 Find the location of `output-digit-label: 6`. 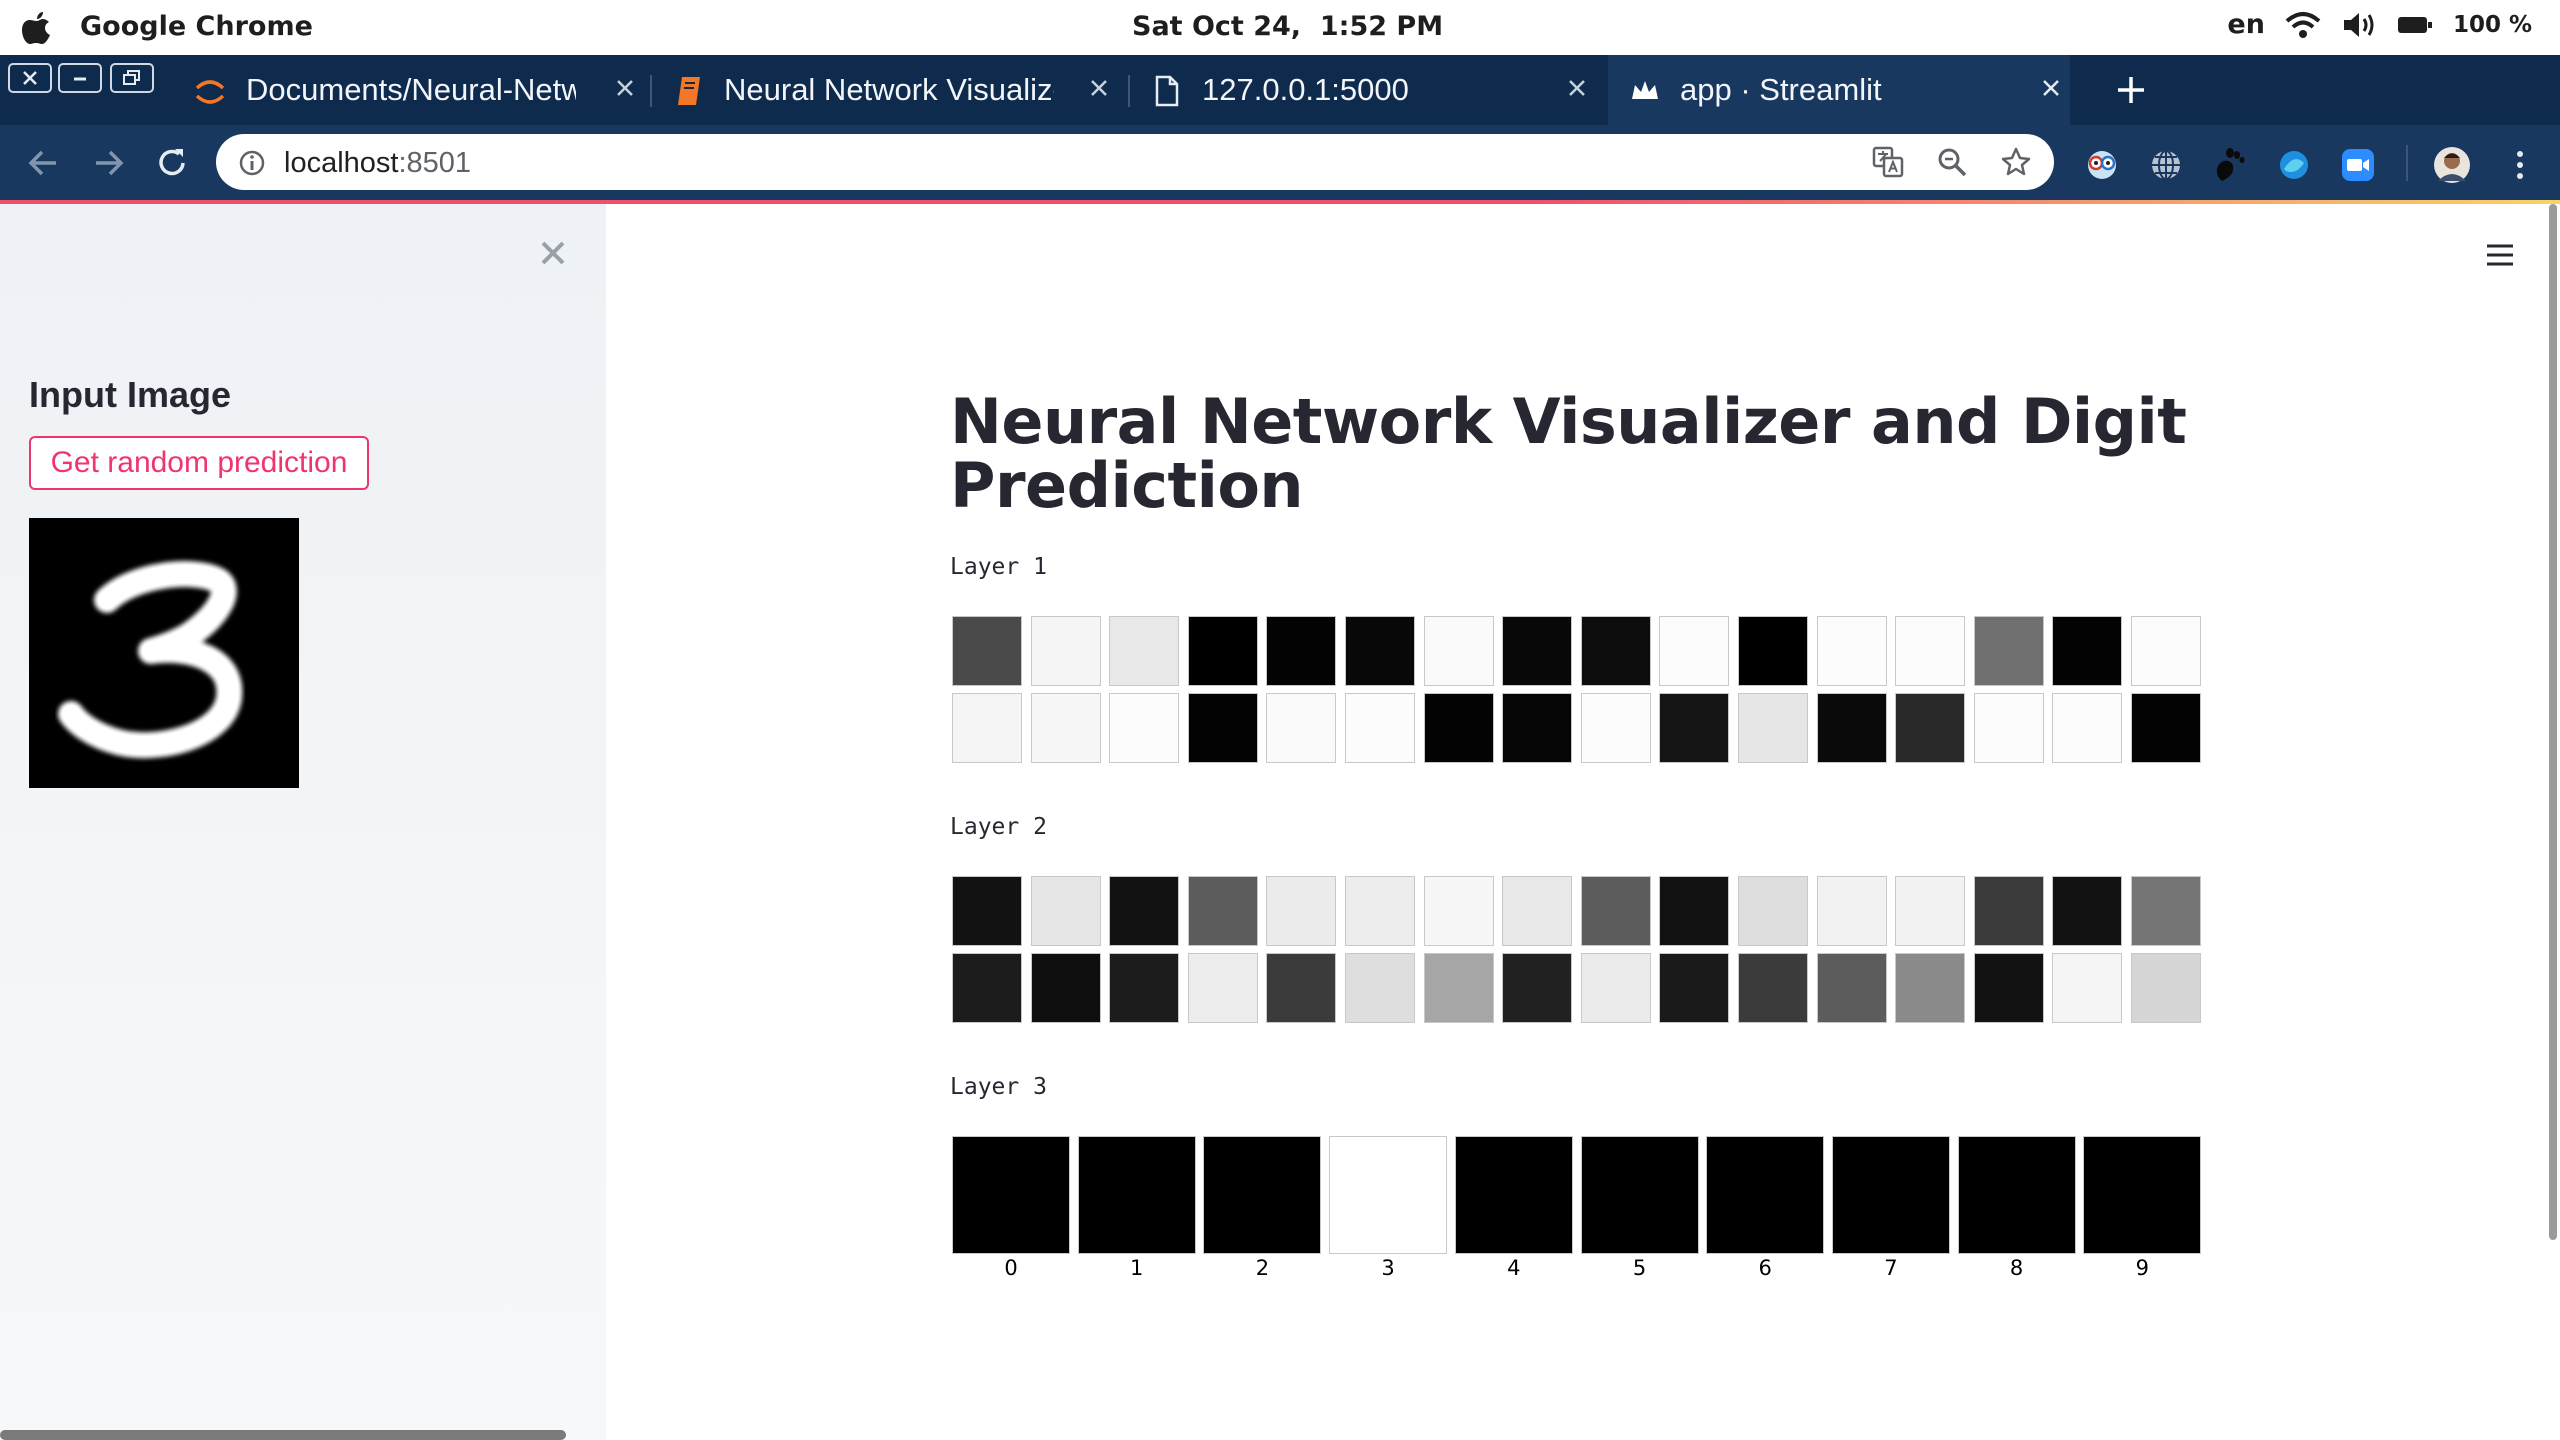

output-digit-label: 6 is located at coordinates (1765, 1268).